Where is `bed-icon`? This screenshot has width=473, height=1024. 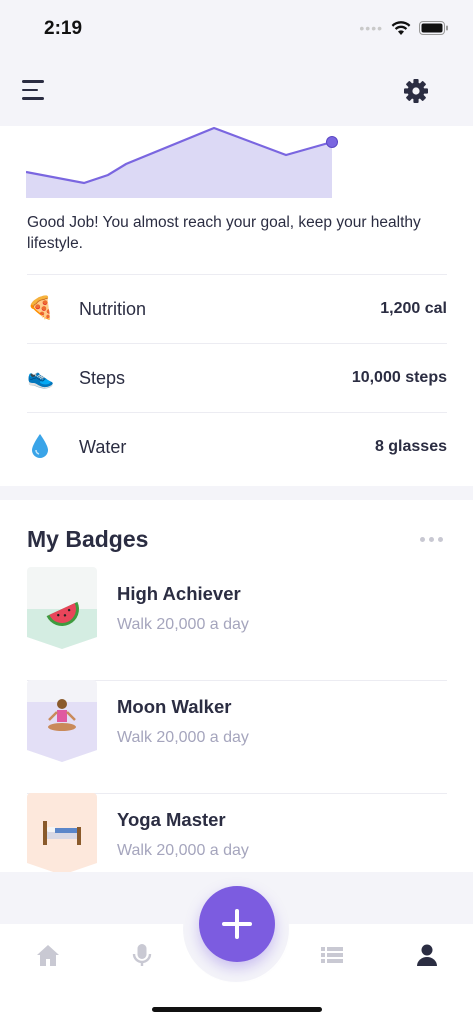
bed-icon is located at coordinates (62, 832).